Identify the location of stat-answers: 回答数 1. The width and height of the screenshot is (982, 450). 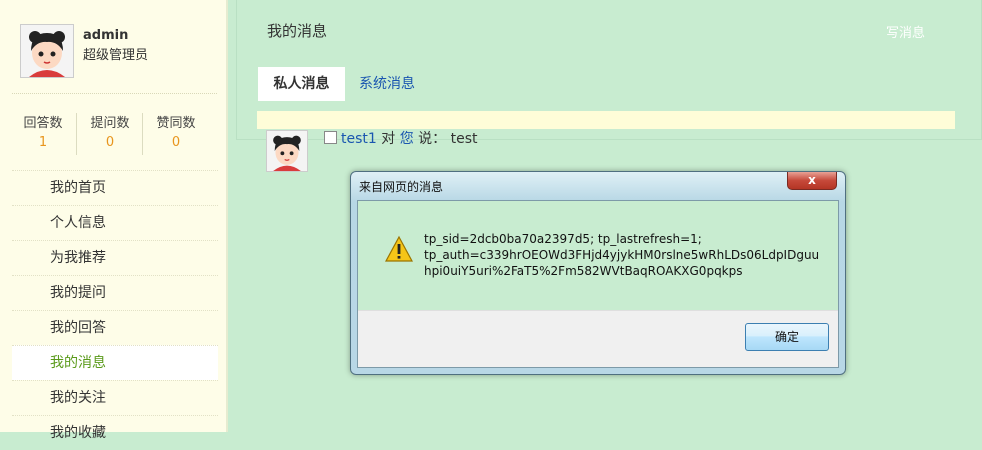
(43, 131).